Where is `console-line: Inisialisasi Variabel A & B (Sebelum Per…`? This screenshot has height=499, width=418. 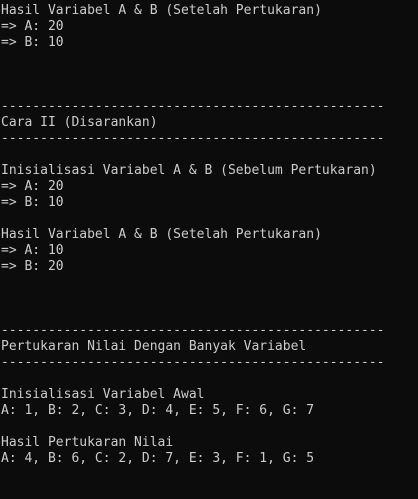
console-line: Inisialisasi Variabel A & B (Sebelum Per… is located at coordinates (189, 170).